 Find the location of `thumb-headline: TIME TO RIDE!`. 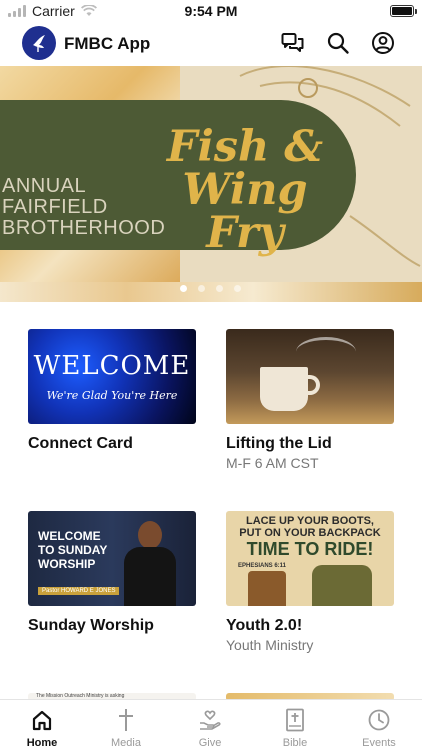

thumb-headline: TIME TO RIDE! is located at coordinates (310, 549).